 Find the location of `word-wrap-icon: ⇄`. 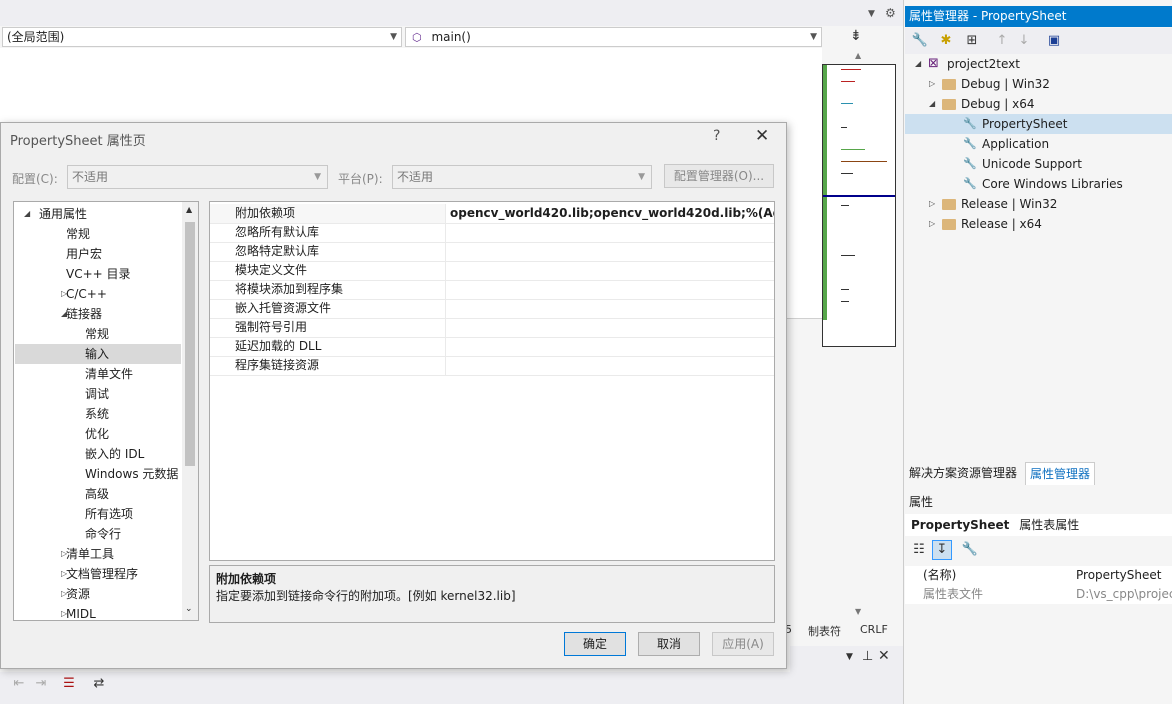

word-wrap-icon: ⇄ is located at coordinates (99, 684).